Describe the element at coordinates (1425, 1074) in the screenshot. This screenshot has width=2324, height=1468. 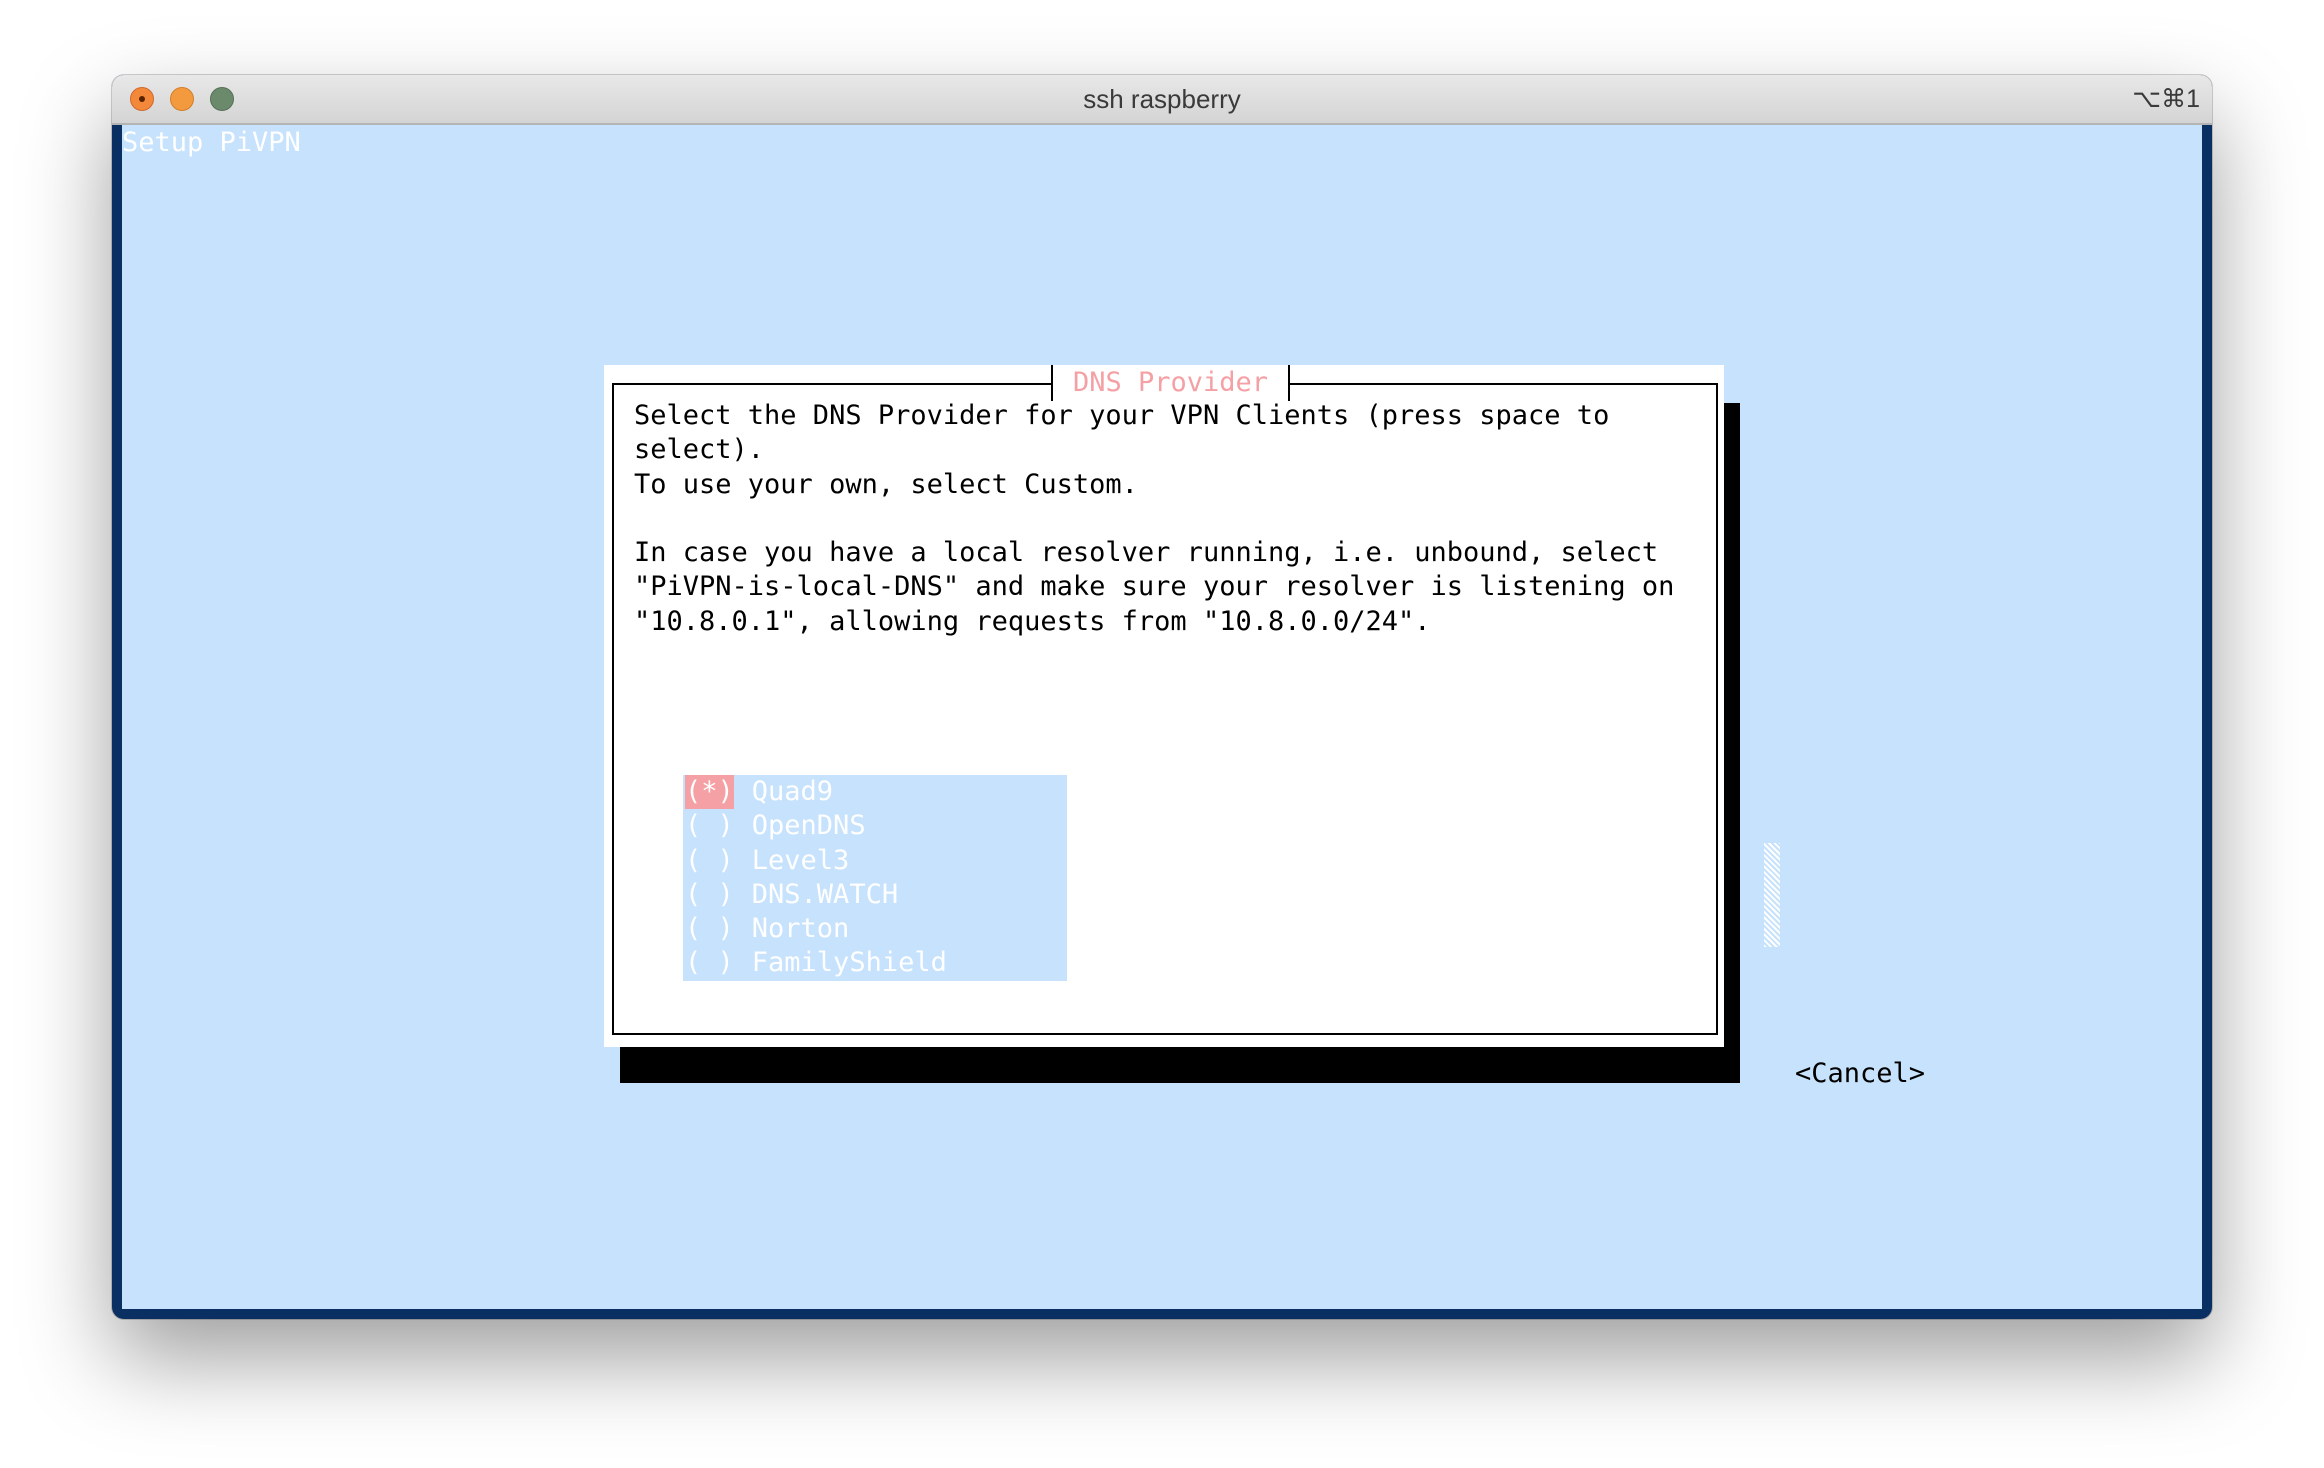
I see `ok-button: <Ok>` at that location.